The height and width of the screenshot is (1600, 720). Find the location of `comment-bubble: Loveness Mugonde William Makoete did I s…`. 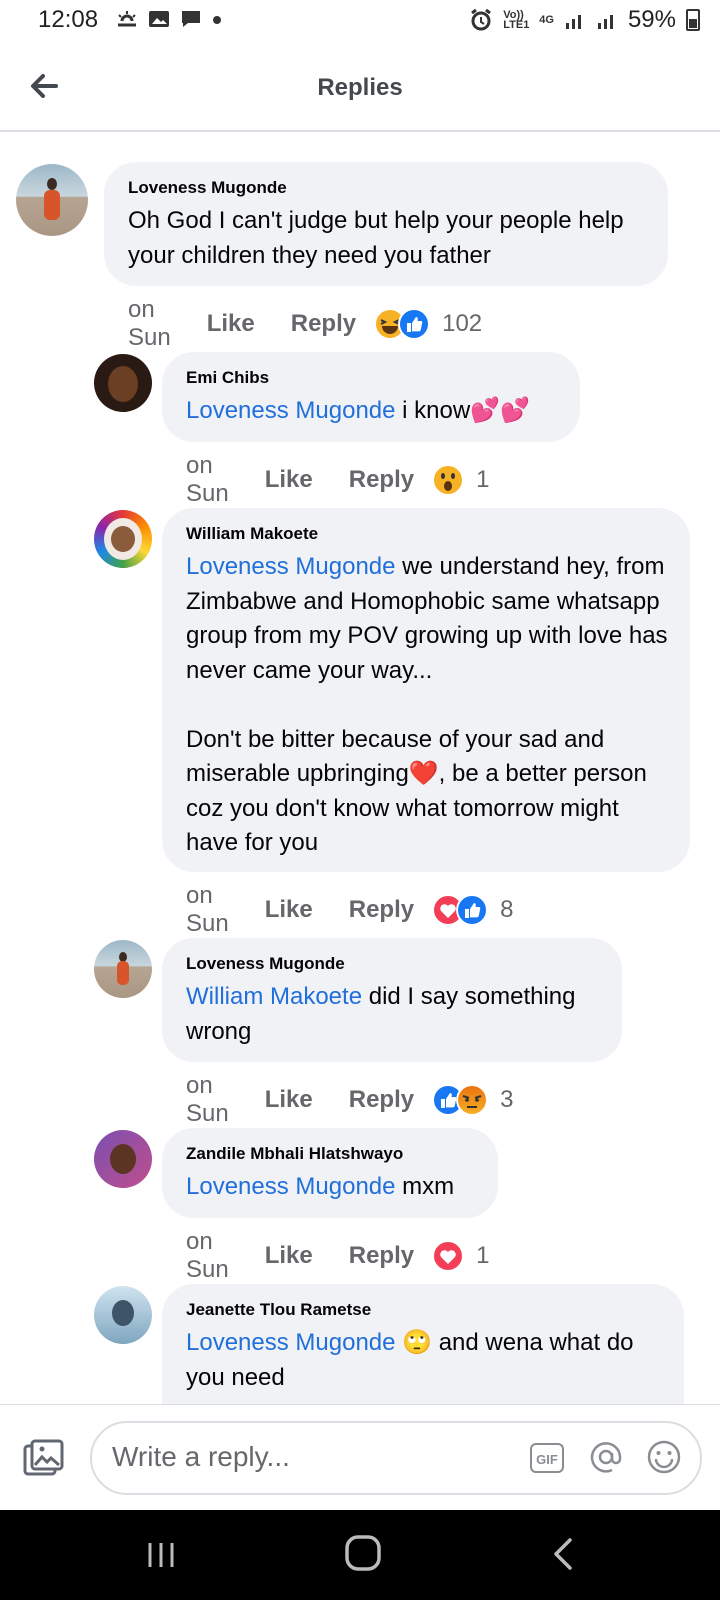

comment-bubble: Loveness Mugonde William Makoete did I s… is located at coordinates (392, 1000).